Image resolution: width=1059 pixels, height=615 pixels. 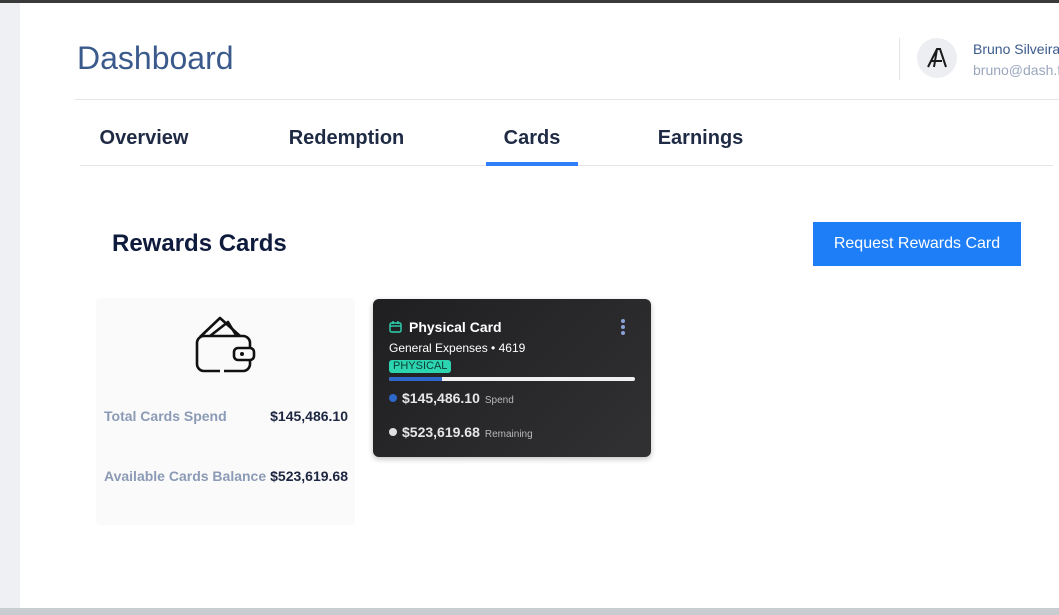 What do you see at coordinates (393, 432) in the screenshot?
I see `remaining-dot` at bounding box center [393, 432].